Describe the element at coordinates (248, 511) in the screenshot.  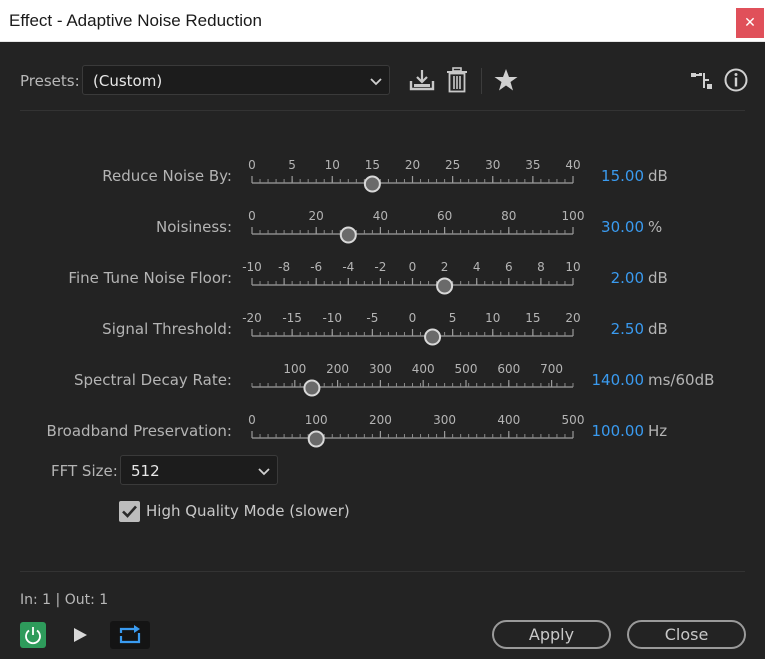
I see `high-quality-label: High Quality Mode (slower)` at that location.